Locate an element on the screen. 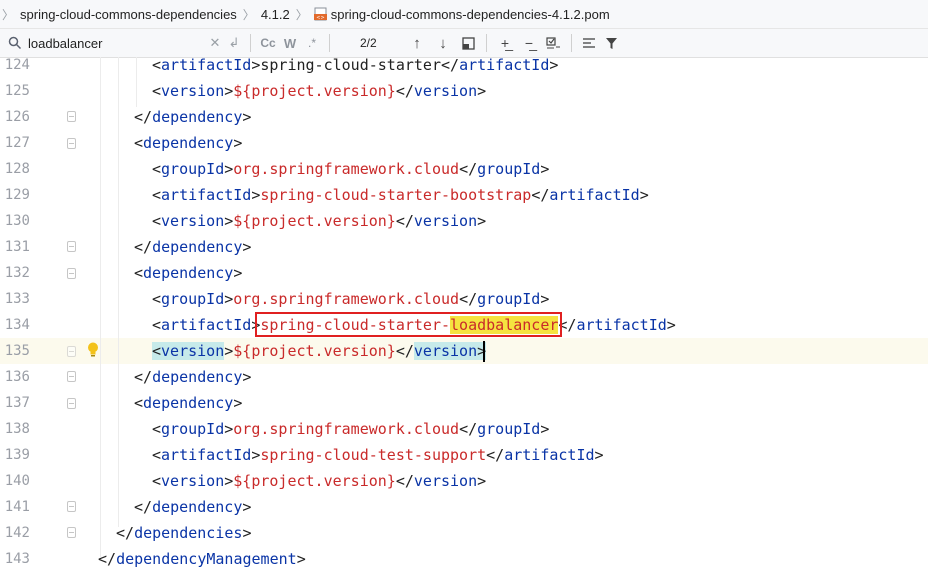  code-line: 131 </dependency> is located at coordinates (464, 247).